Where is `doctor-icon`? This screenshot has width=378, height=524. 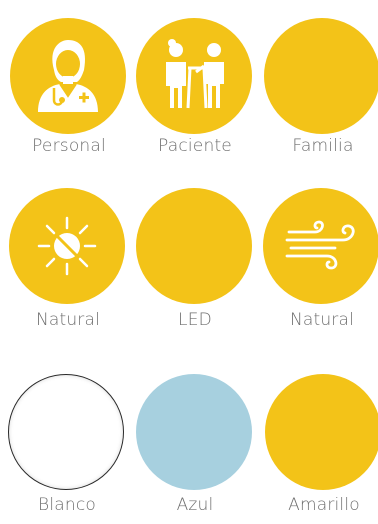
doctor-icon is located at coordinates (68, 76).